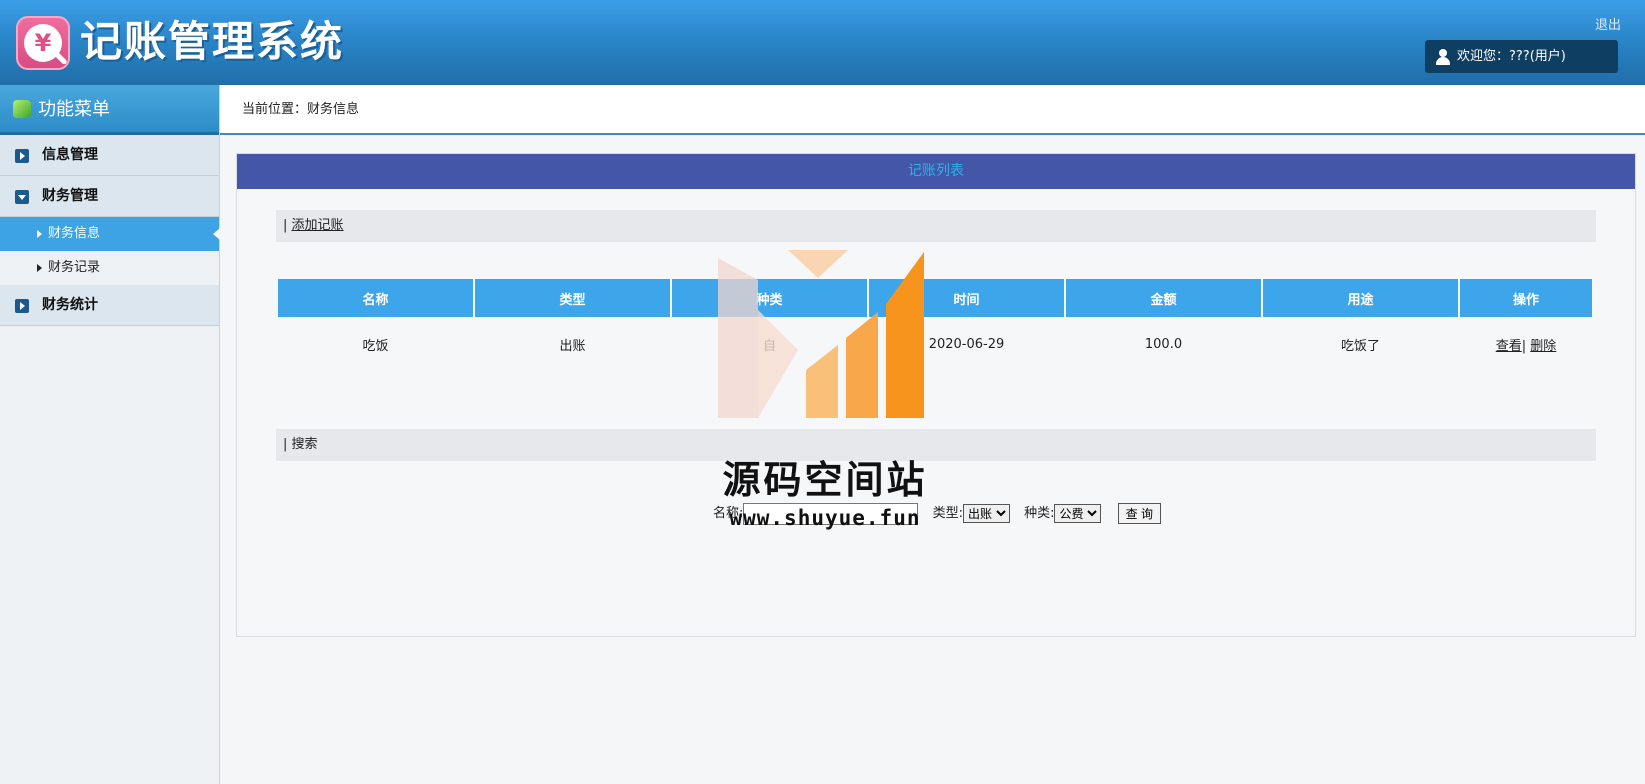 The image size is (1645, 784). Describe the element at coordinates (966, 298) in the screenshot. I see `column-header: 时间` at that location.